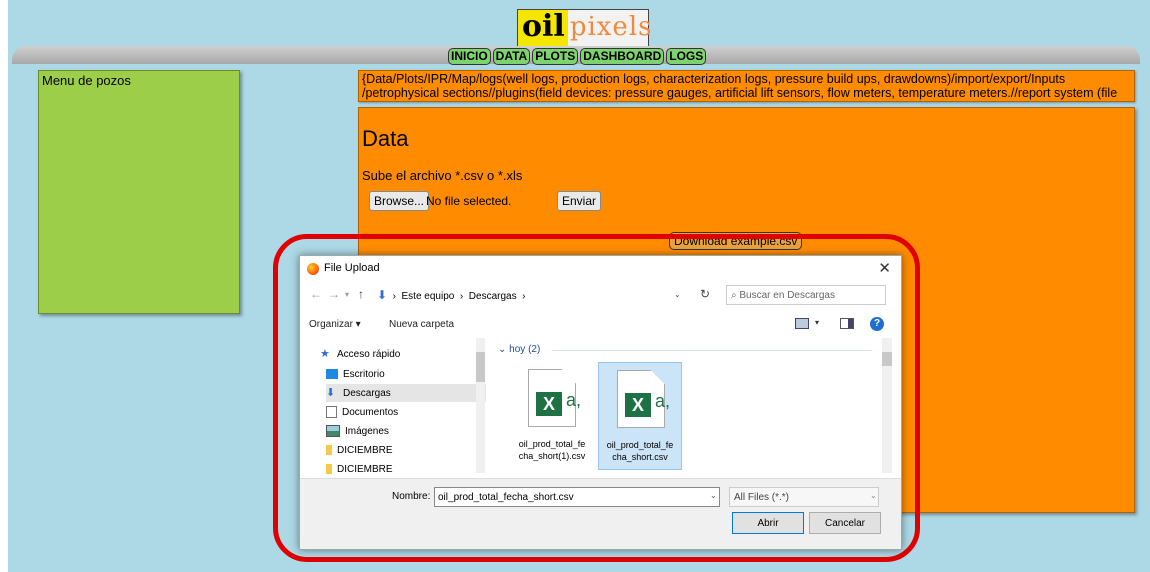 Image resolution: width=1150 pixels, height=572 pixels. What do you see at coordinates (532, 295) in the screenshot?
I see `path-bar: ⬇ › Este equipo › Descargas ›` at bounding box center [532, 295].